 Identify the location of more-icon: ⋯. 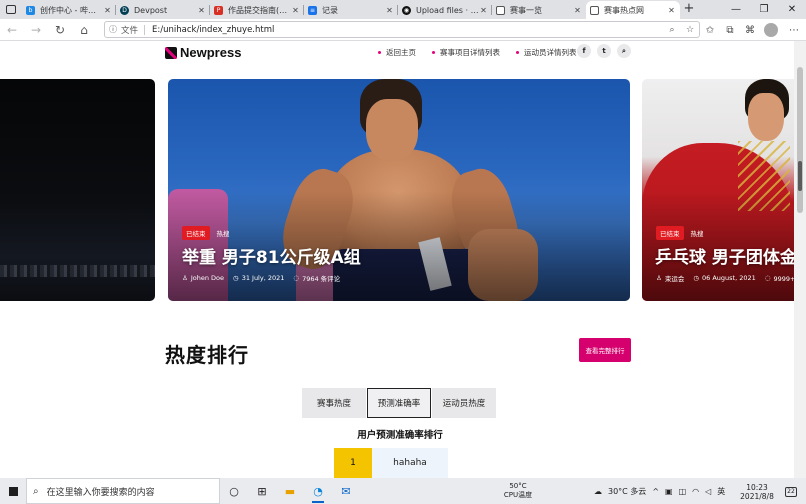
(794, 30).